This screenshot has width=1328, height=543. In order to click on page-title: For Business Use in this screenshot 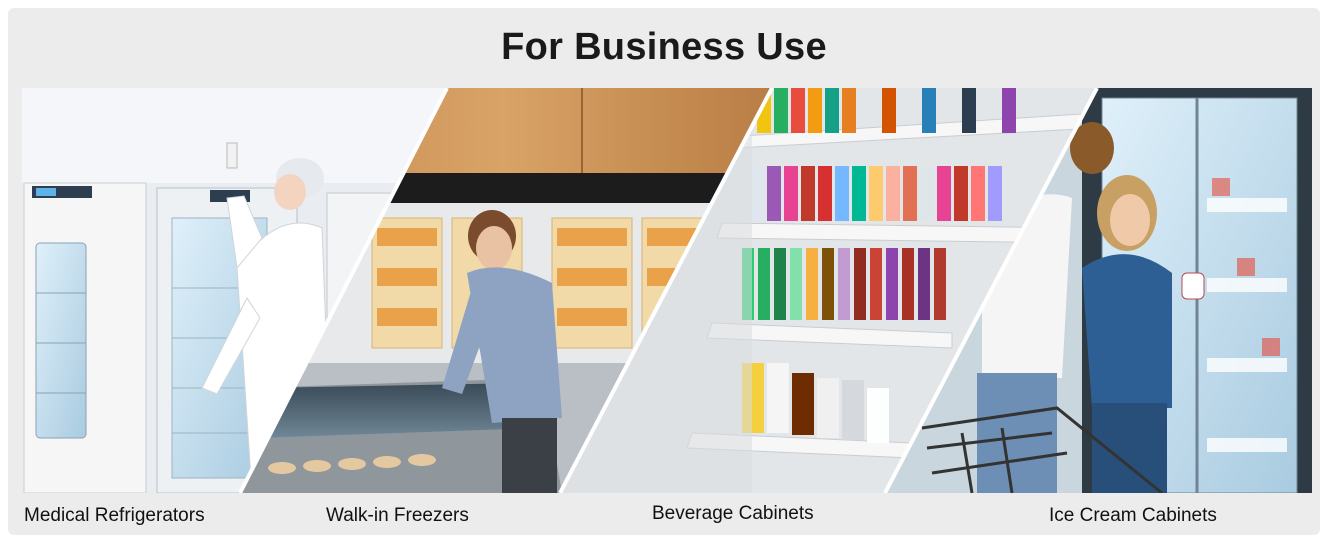, I will do `click(664, 47)`.